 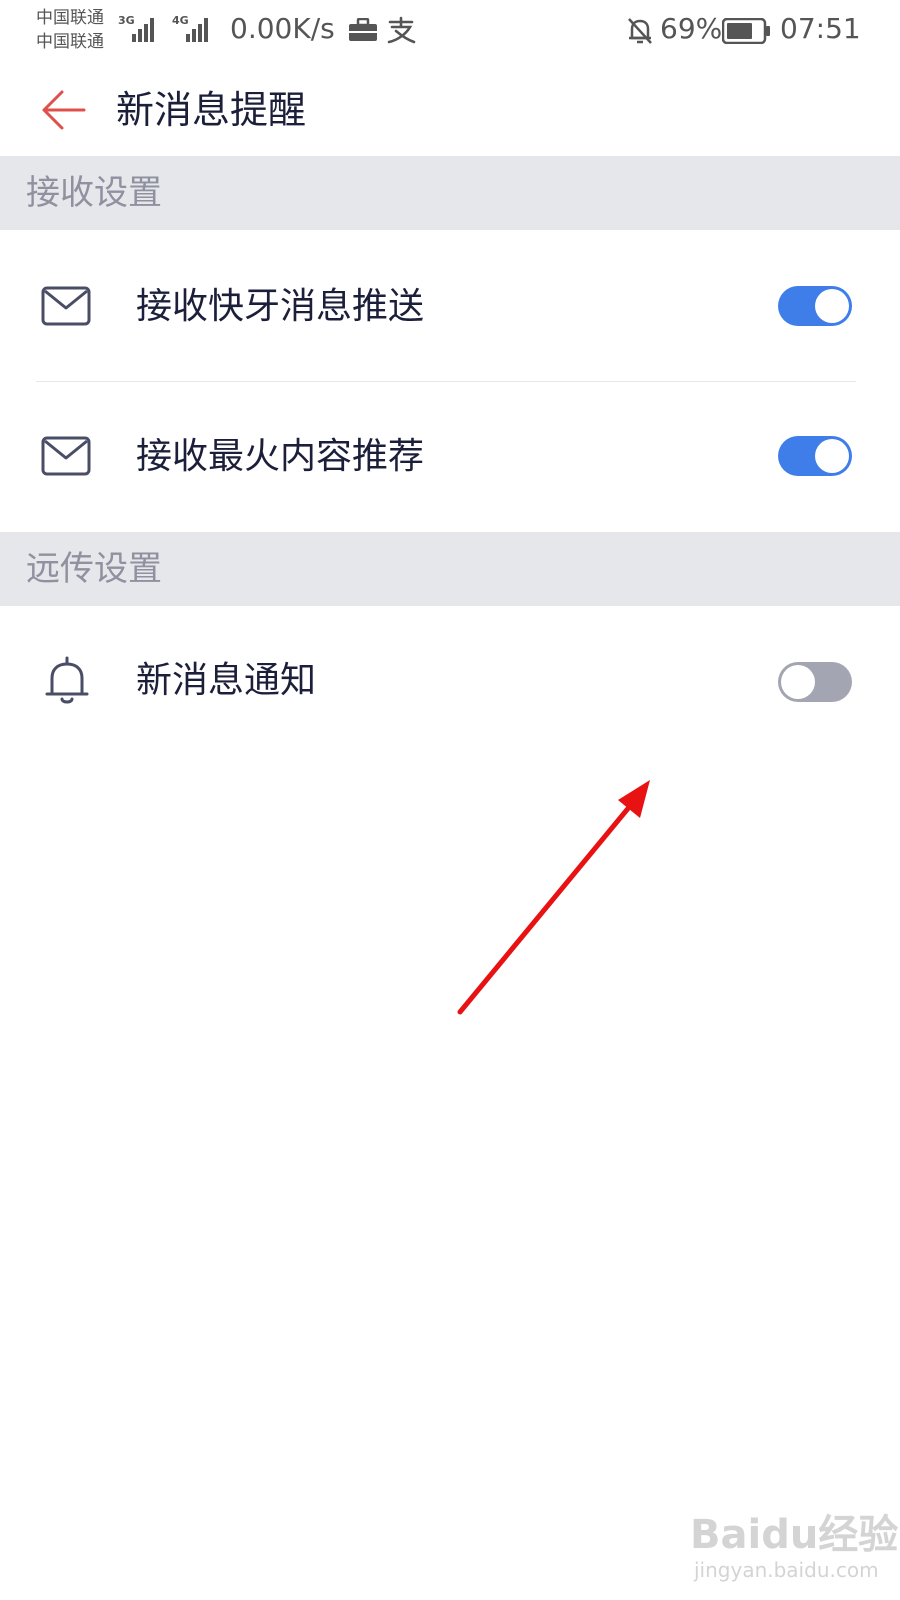 I want to click on section-title: 远传设置, so click(x=94, y=569).